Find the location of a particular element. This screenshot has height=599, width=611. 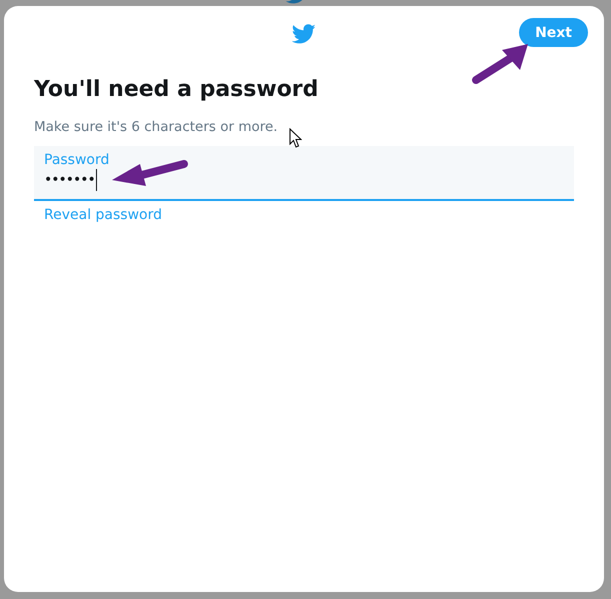

password-field: Password ••••••• is located at coordinates (304, 173).